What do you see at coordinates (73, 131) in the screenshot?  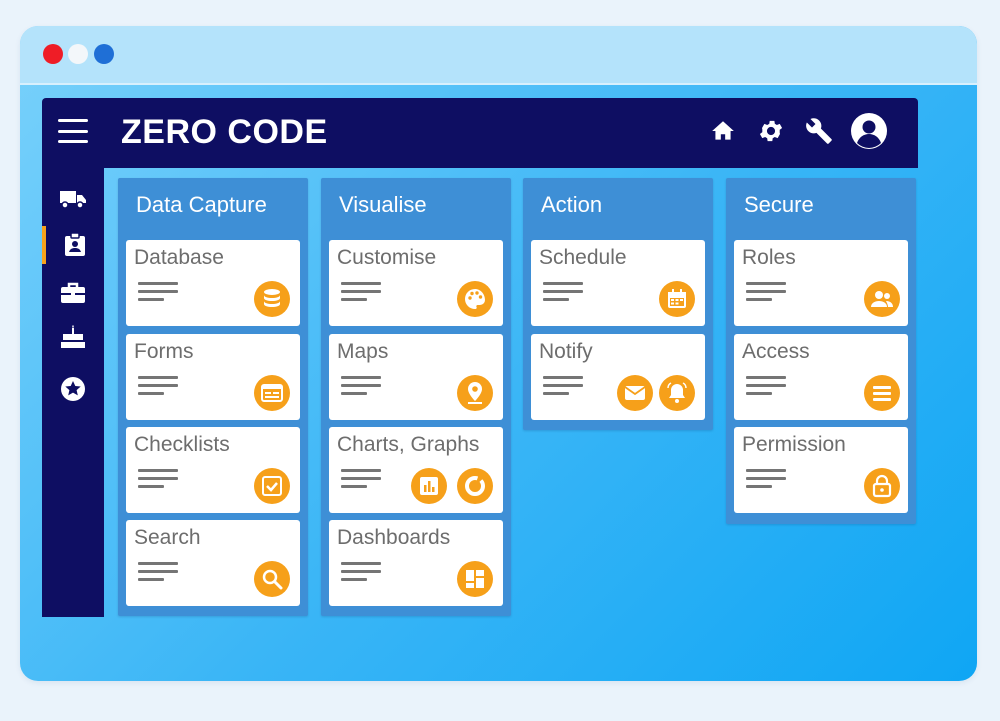 I see `hamburger-menu-icon` at bounding box center [73, 131].